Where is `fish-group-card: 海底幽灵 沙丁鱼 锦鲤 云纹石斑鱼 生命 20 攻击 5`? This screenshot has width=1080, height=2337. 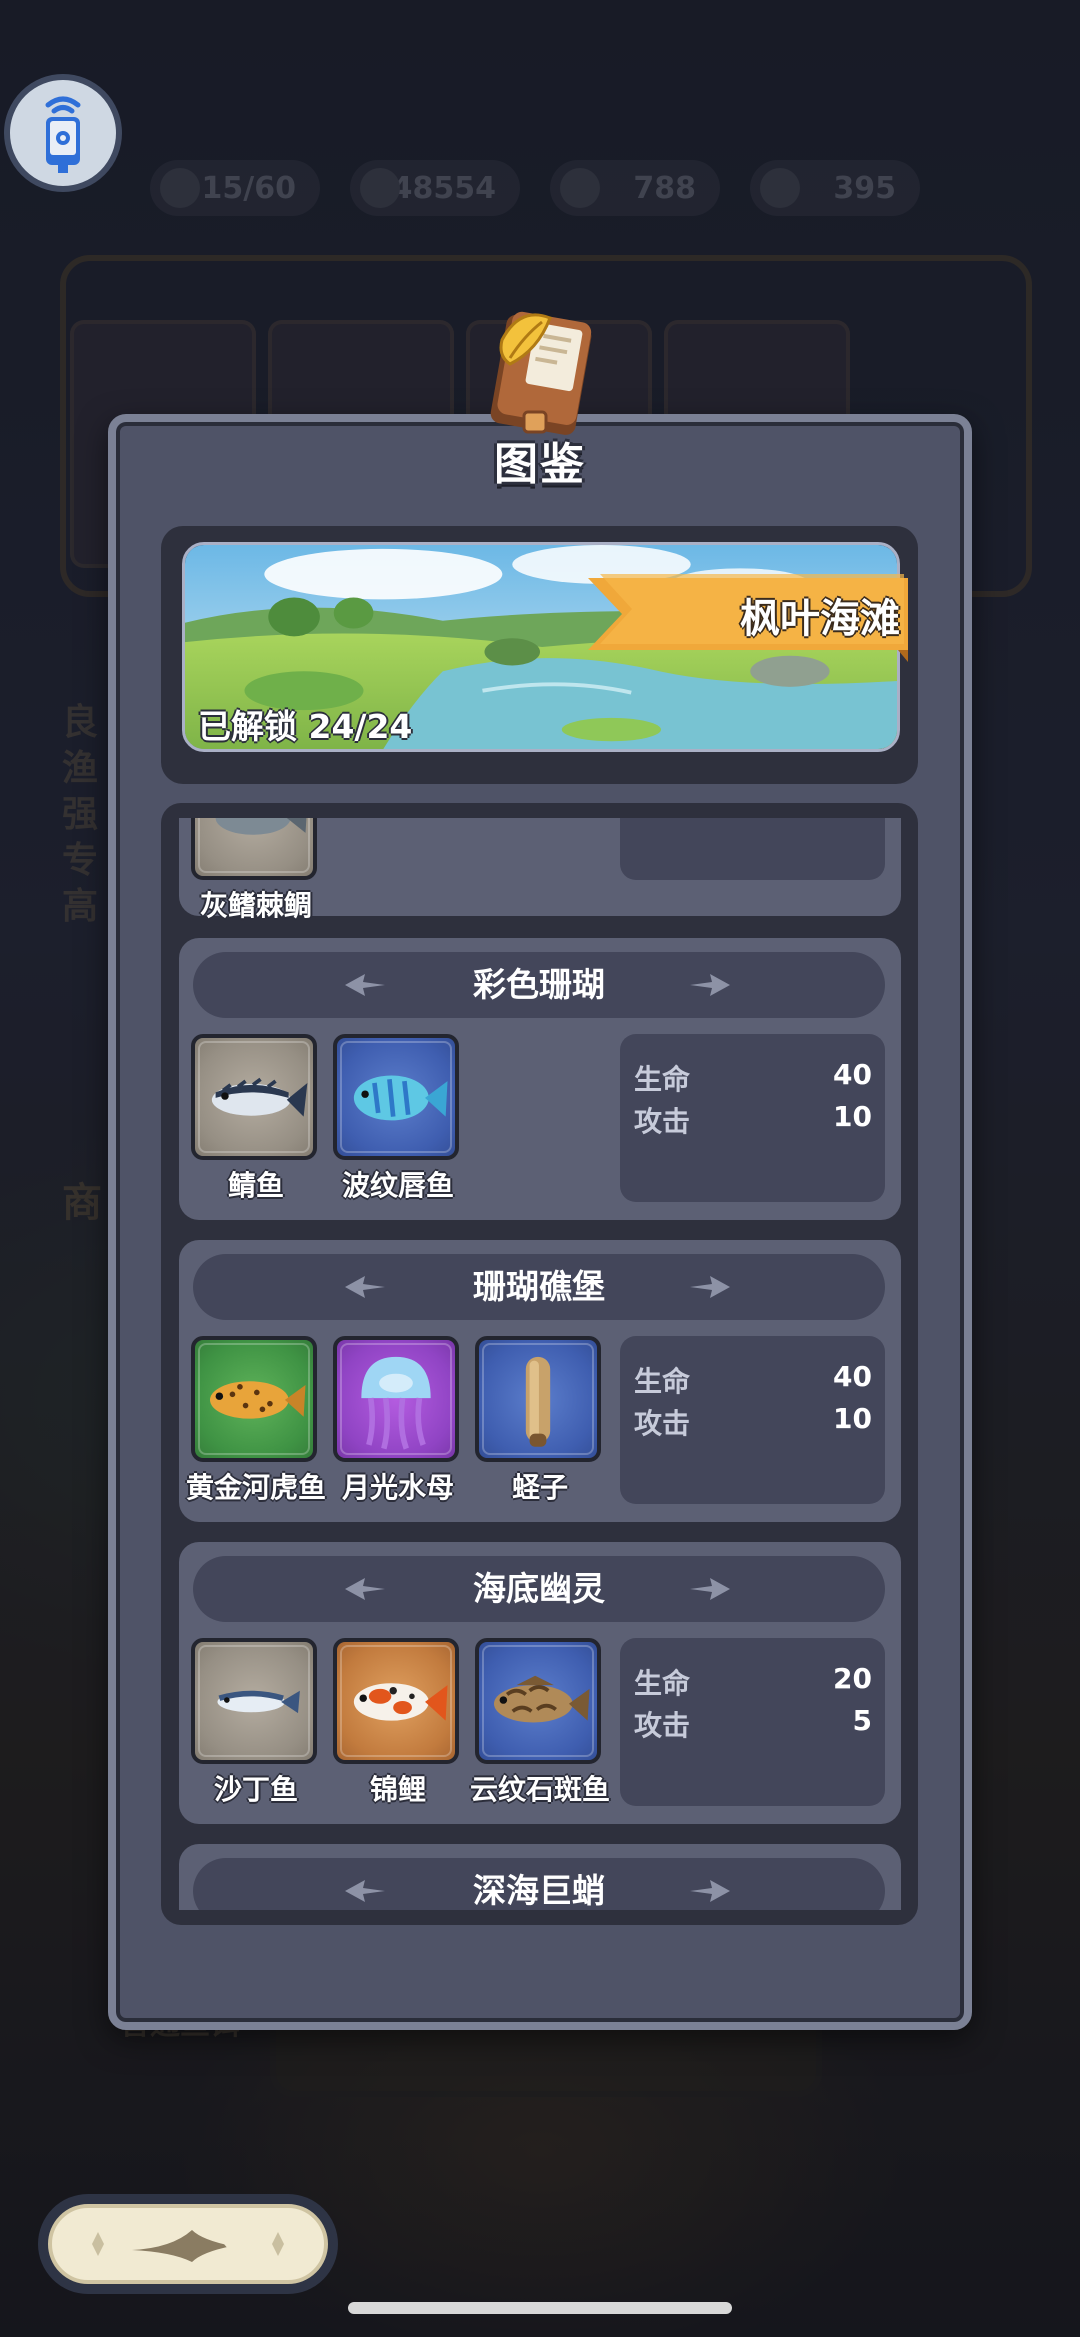
fish-group-card: 海底幽灵 沙丁鱼 锦鲤 云纹石斑鱼 生命 20 攻击 5 is located at coordinates (540, 1683).